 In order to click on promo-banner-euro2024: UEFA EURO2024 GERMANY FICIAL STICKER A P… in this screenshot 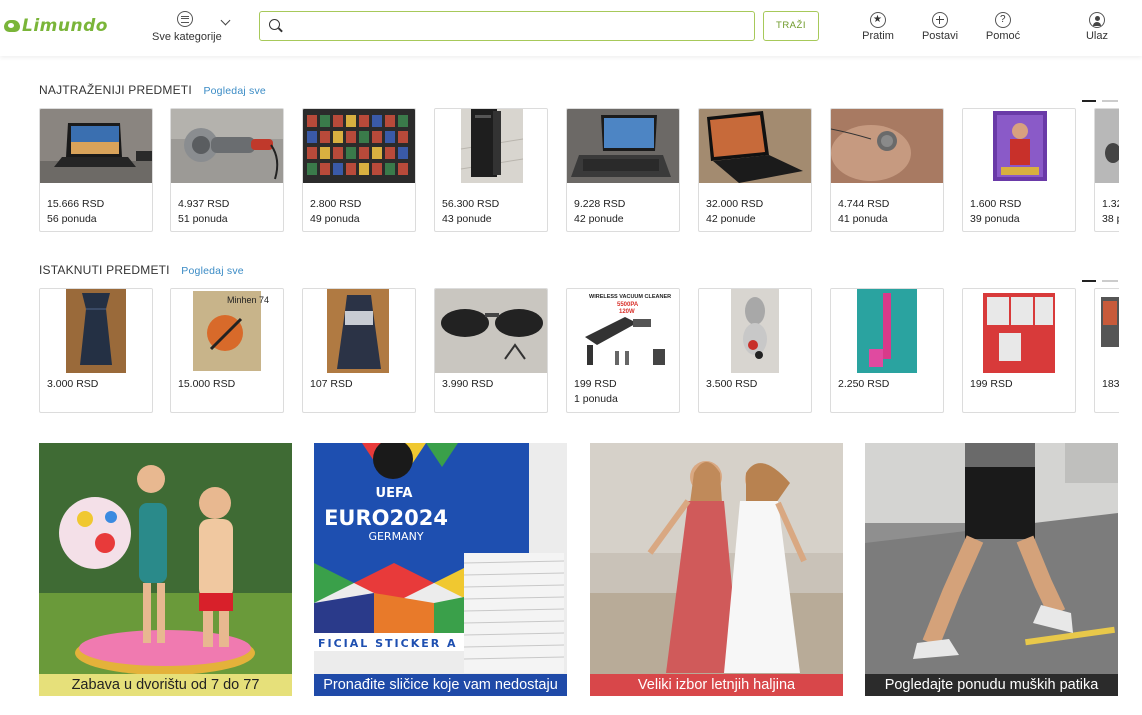, I will do `click(440, 569)`.